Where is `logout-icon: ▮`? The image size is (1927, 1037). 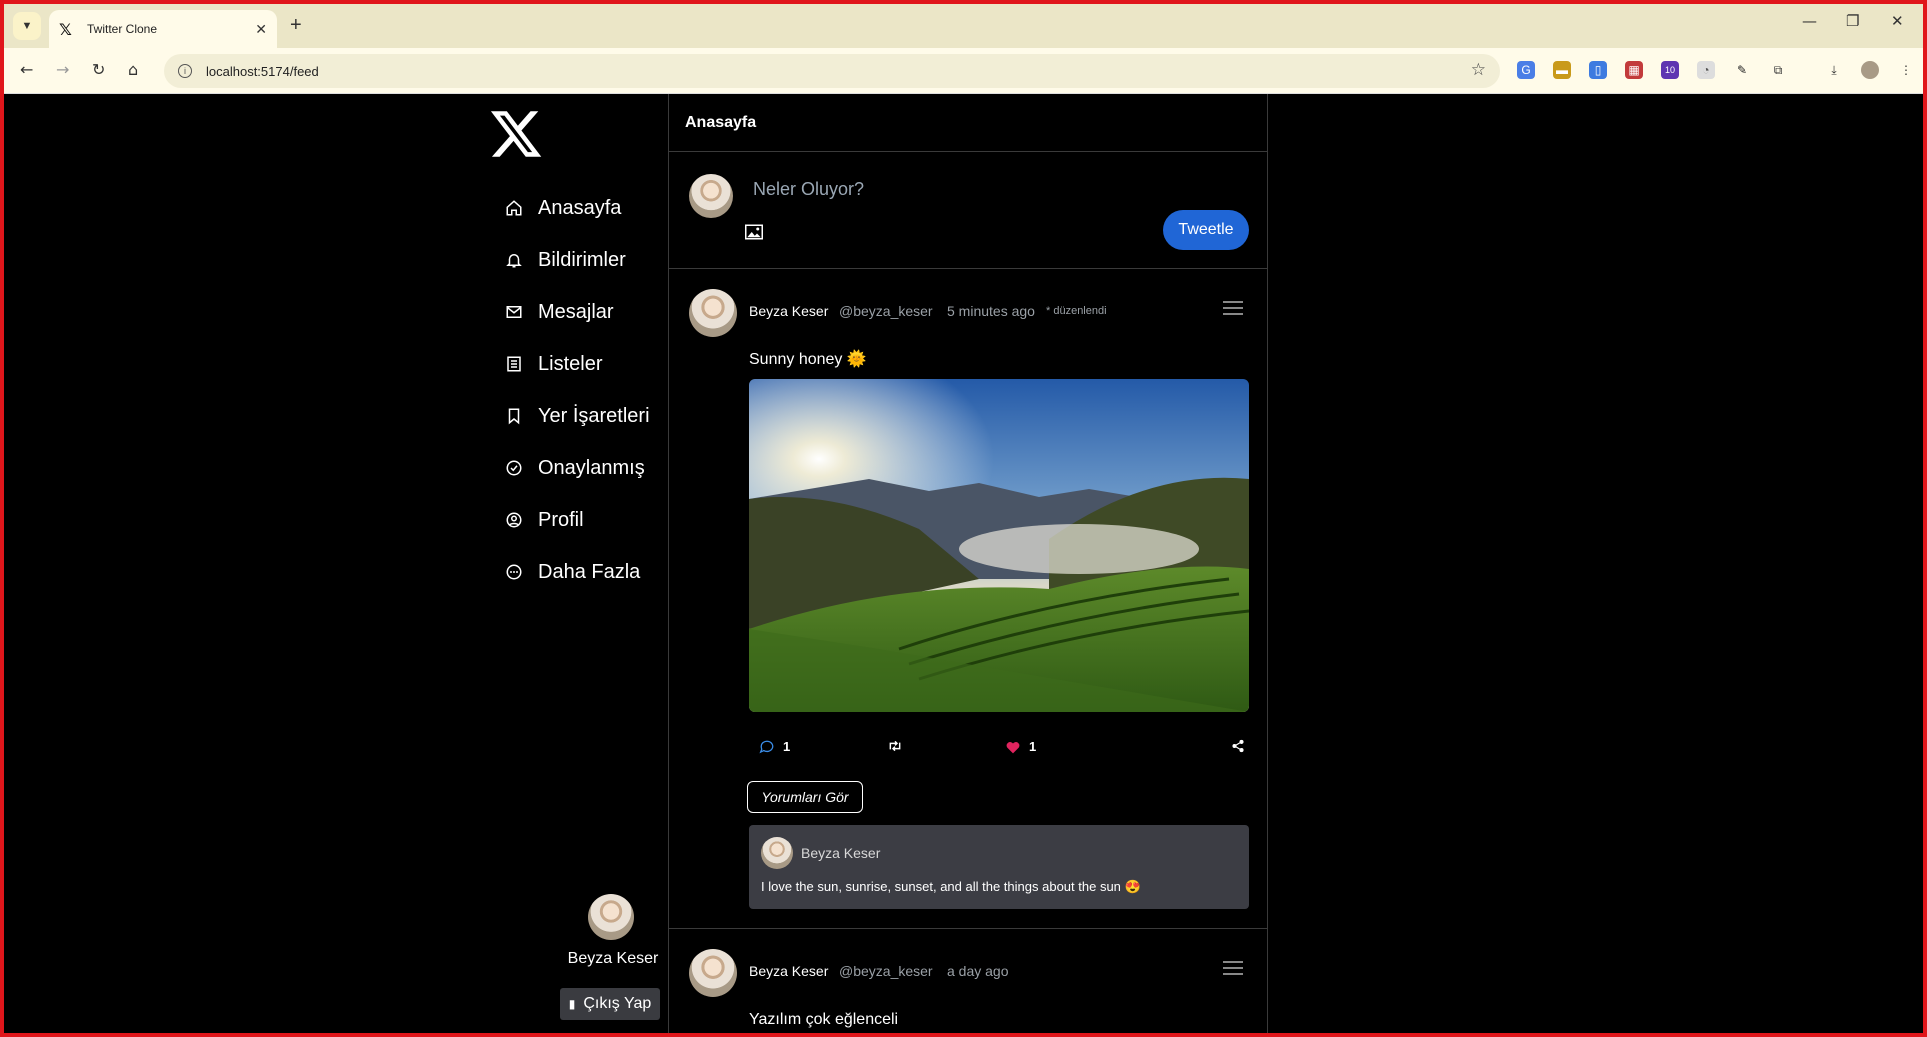 logout-icon: ▮ is located at coordinates (572, 1004).